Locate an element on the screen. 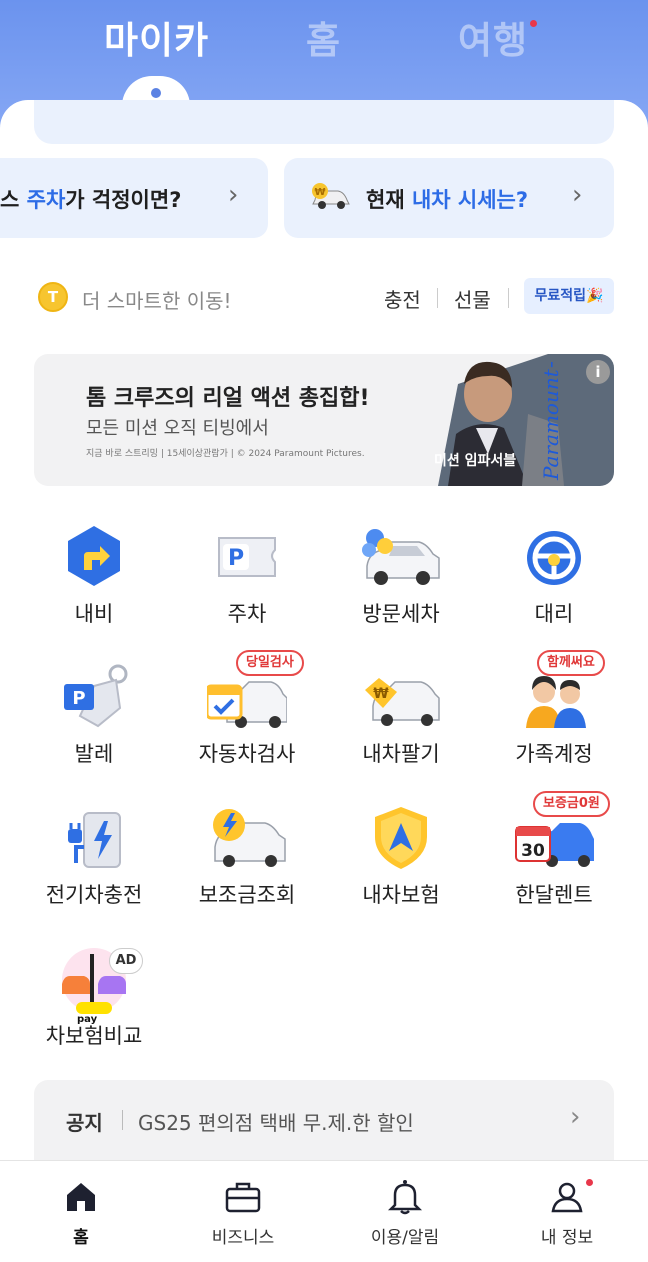 The width and height of the screenshot is (648, 1262). ad-badge: AD is located at coordinates (126, 961).